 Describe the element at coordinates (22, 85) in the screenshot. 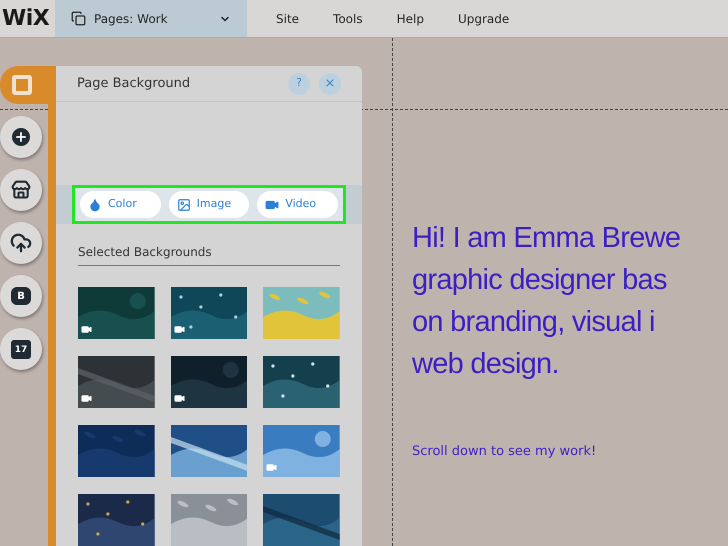

I see `square-icon` at that location.